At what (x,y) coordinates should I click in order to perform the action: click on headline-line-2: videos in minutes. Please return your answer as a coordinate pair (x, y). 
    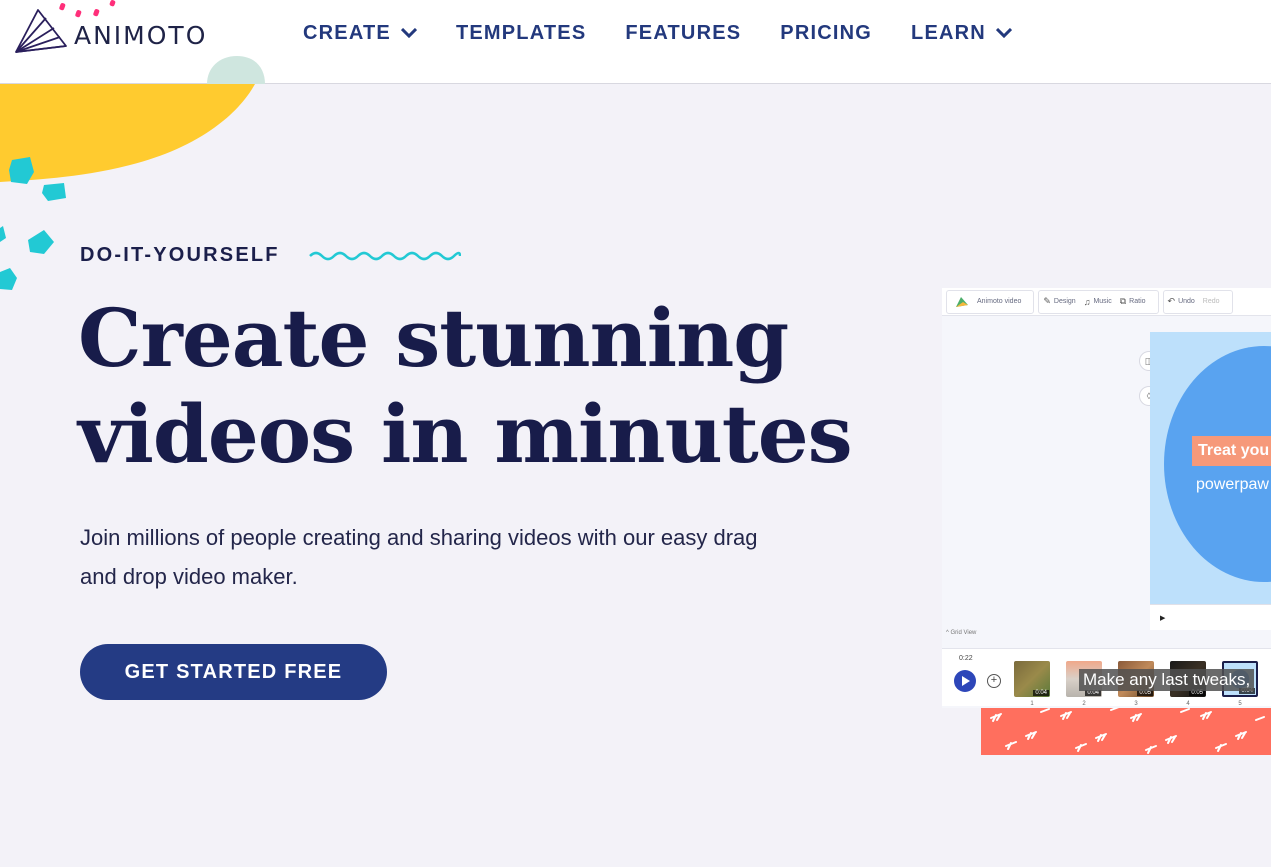
    Looking at the image, I should click on (465, 434).